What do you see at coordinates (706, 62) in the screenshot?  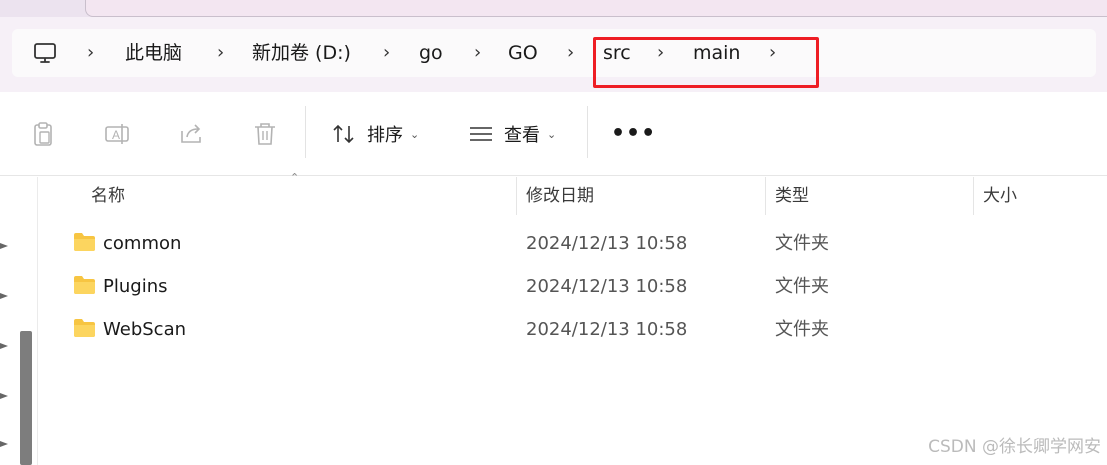 I see `highlight-box` at bounding box center [706, 62].